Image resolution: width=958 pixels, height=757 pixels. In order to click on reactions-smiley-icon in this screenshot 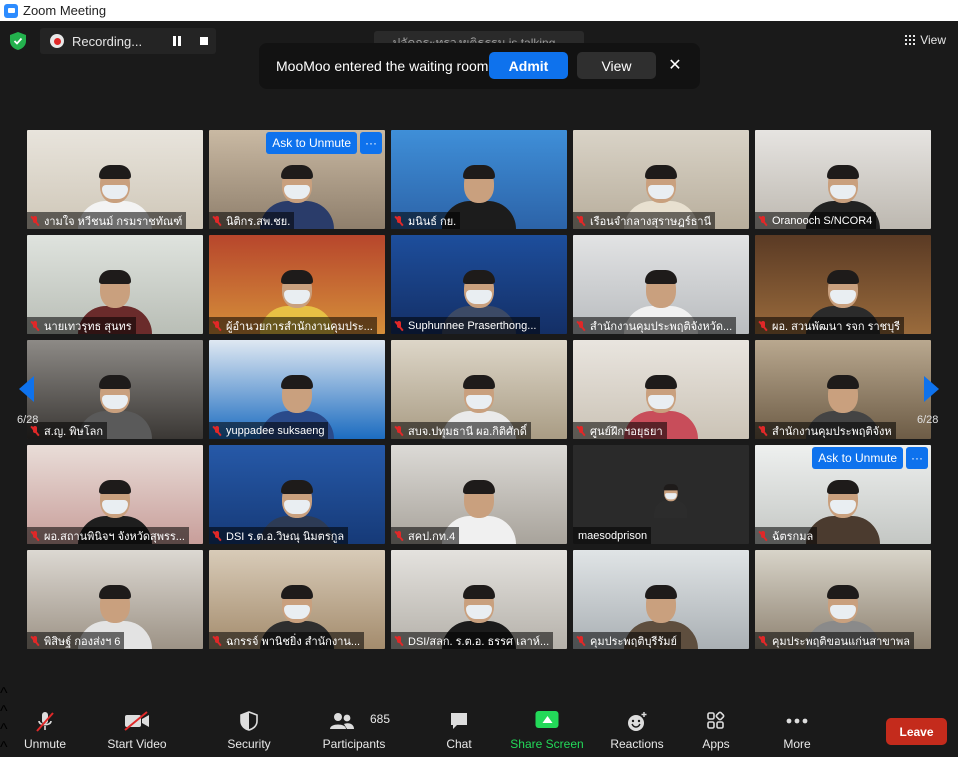, I will do `click(637, 721)`.